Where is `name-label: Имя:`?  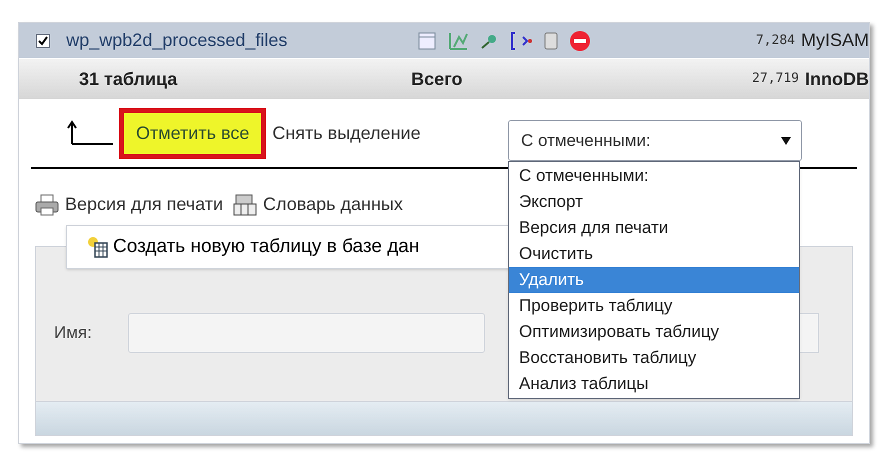 name-label: Имя: is located at coordinates (73, 333).